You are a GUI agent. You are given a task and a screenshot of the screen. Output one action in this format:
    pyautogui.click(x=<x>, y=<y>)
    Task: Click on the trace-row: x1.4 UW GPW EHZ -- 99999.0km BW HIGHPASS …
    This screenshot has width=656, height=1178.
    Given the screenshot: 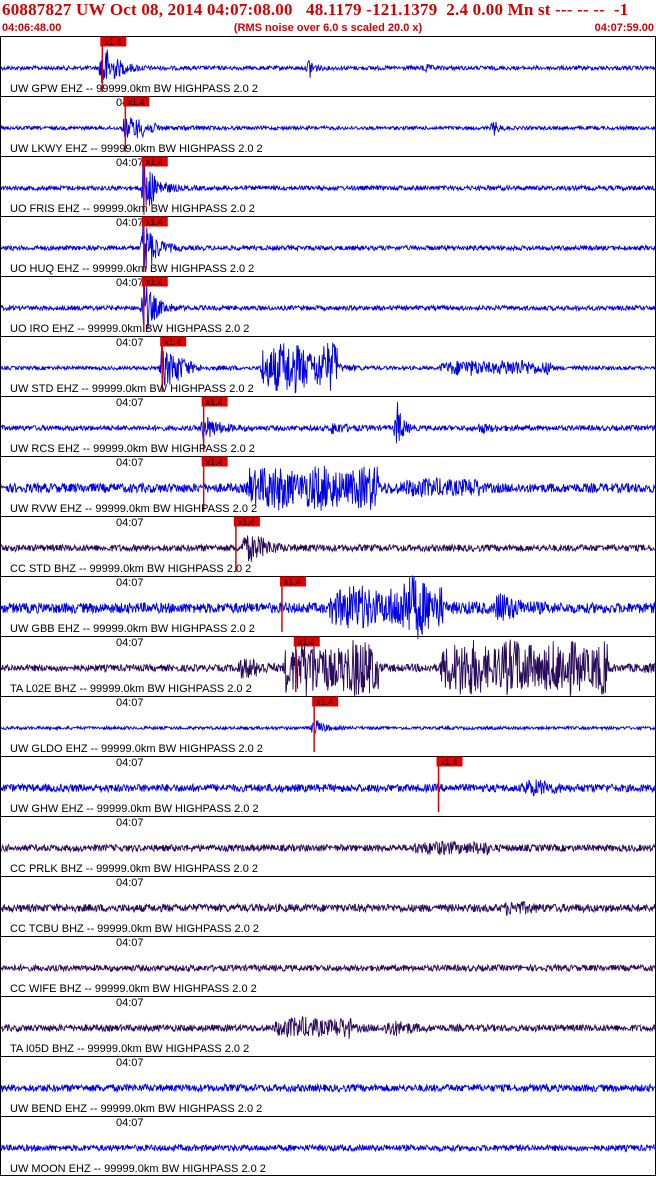 What is the action you would take?
    pyautogui.click(x=328, y=72)
    